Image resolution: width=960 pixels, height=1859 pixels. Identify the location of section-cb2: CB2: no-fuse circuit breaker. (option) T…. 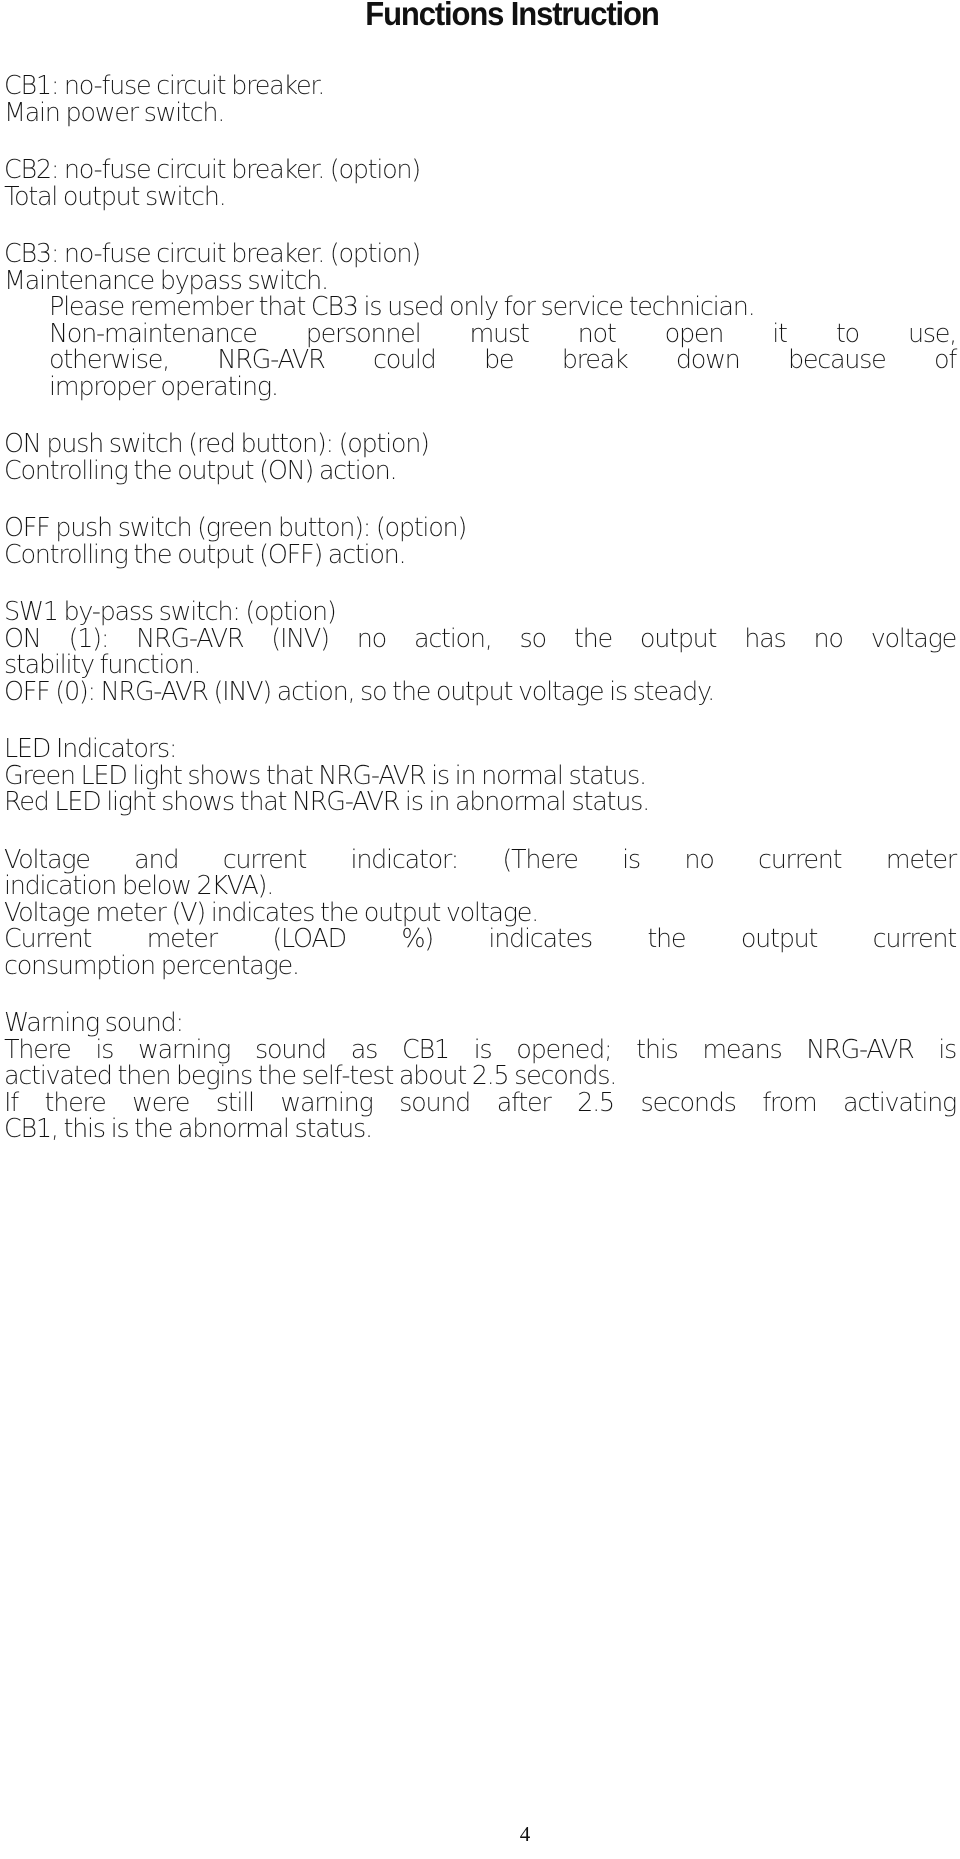
(480, 183).